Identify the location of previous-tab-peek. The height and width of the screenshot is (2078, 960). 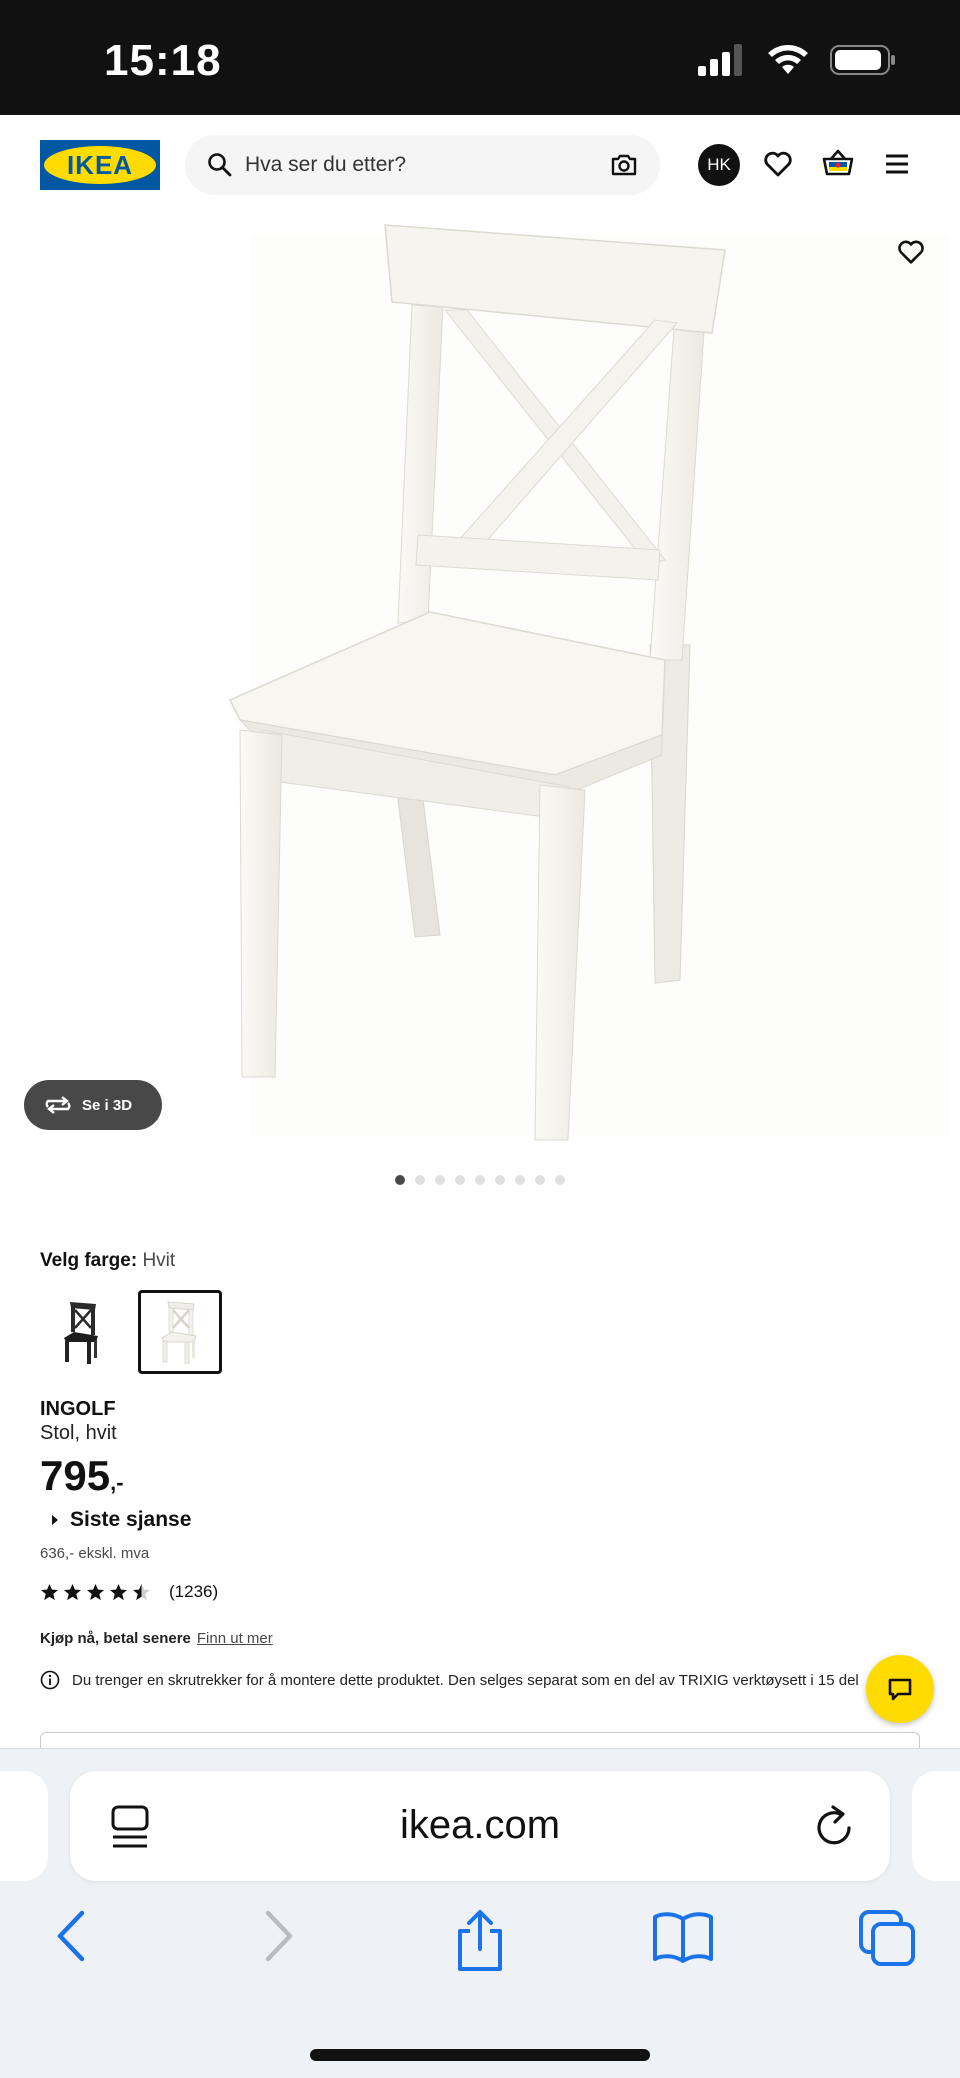
(24, 1826).